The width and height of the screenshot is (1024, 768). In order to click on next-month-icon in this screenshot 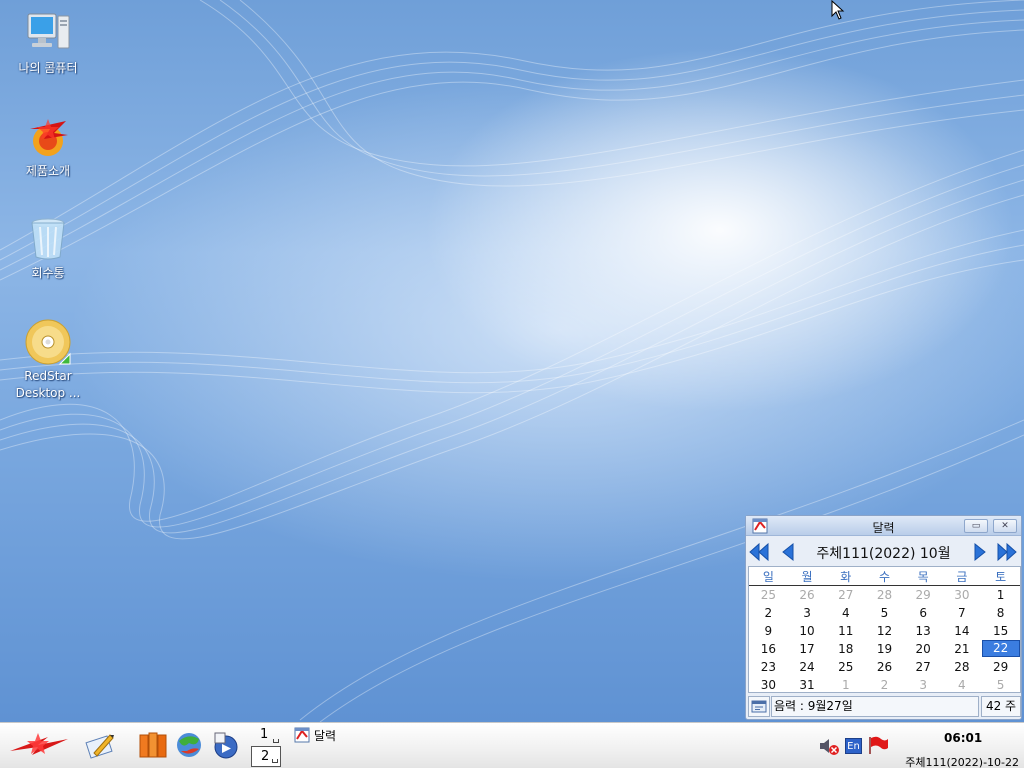, I will do `click(979, 552)`.